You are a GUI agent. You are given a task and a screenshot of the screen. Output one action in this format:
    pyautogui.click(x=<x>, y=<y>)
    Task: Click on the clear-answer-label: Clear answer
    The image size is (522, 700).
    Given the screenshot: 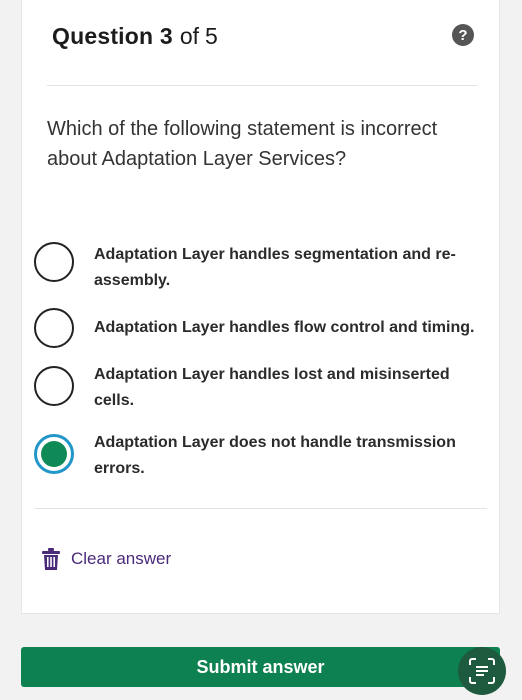 What is the action you would take?
    pyautogui.click(x=121, y=558)
    